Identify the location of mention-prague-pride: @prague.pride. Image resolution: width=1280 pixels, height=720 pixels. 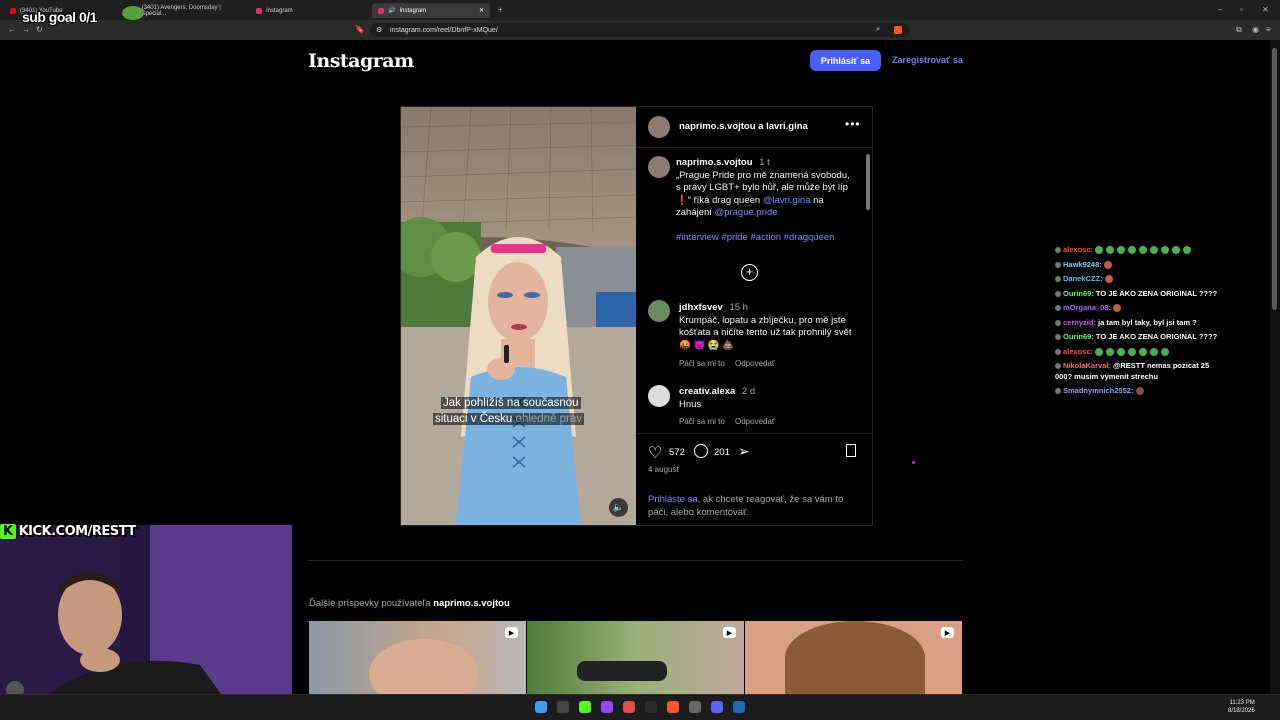
(746, 212).